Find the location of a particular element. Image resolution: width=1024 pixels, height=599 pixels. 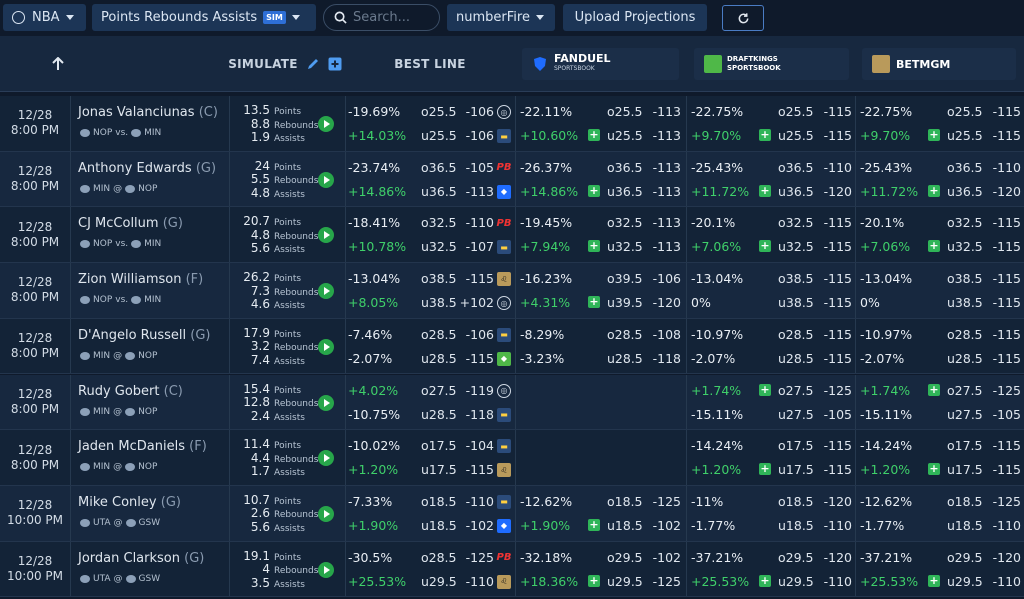

fd-line: u25.5 is located at coordinates (625, 135).